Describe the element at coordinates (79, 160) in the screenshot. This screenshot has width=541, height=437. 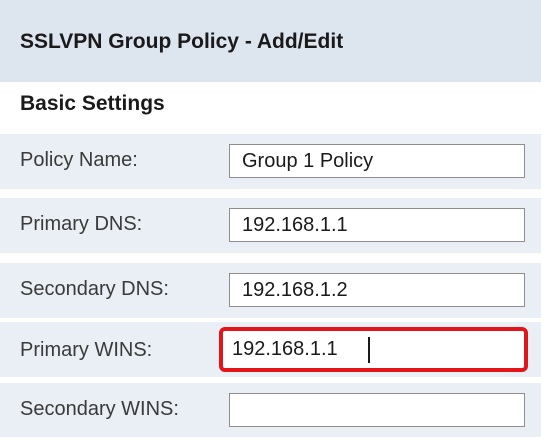
I see `policy-name-label: Policy Name:` at that location.